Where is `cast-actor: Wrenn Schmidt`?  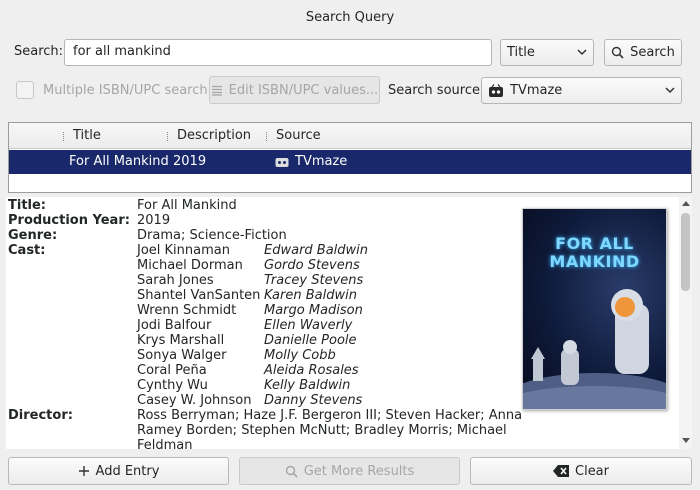 cast-actor: Wrenn Schmidt is located at coordinates (187, 310).